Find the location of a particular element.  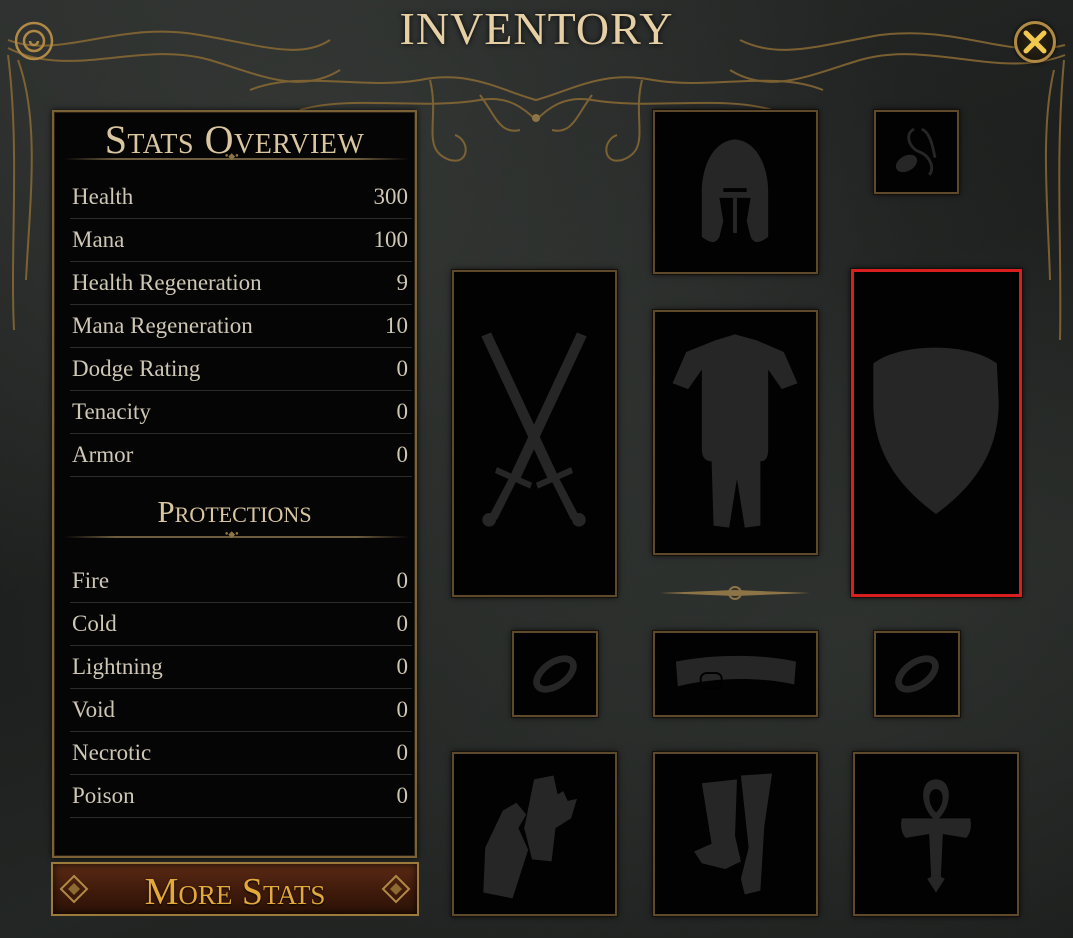

crossed-swords-icon is located at coordinates (534, 429).